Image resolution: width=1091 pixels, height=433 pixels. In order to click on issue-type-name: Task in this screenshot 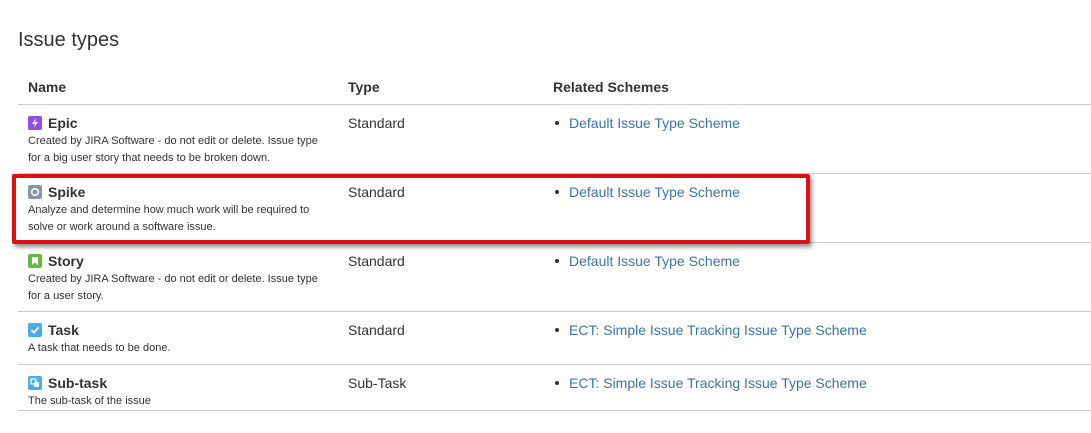, I will do `click(63, 330)`.